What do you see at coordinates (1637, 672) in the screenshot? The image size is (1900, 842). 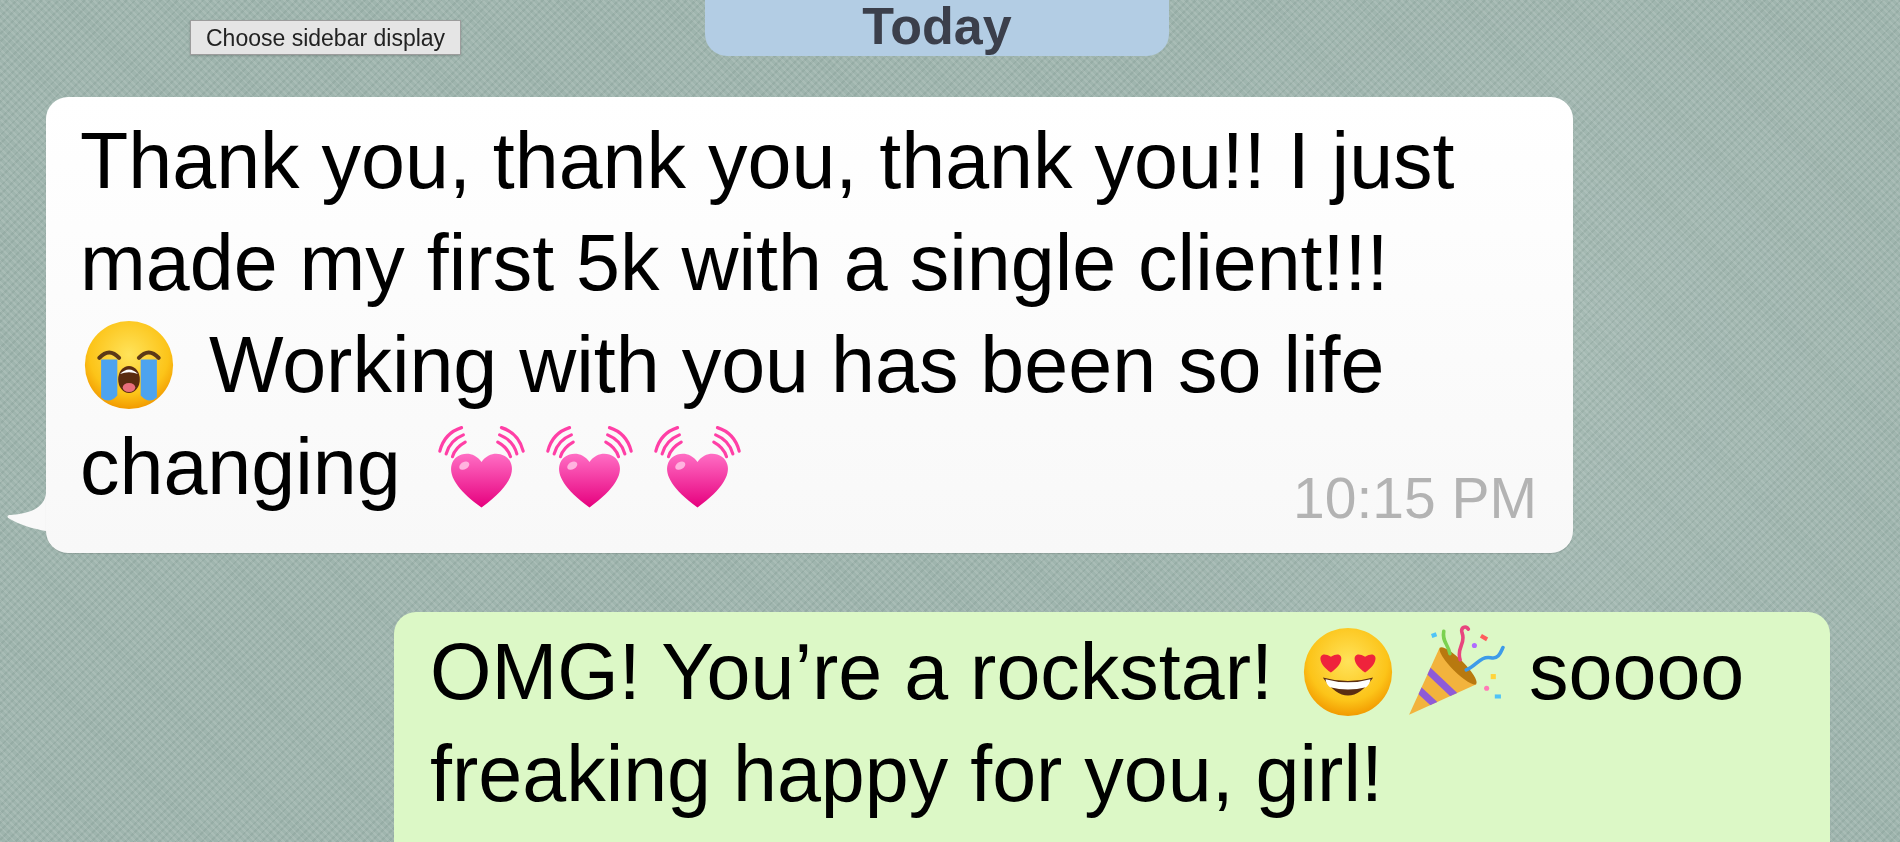 I see `message-text: soooo` at bounding box center [1637, 672].